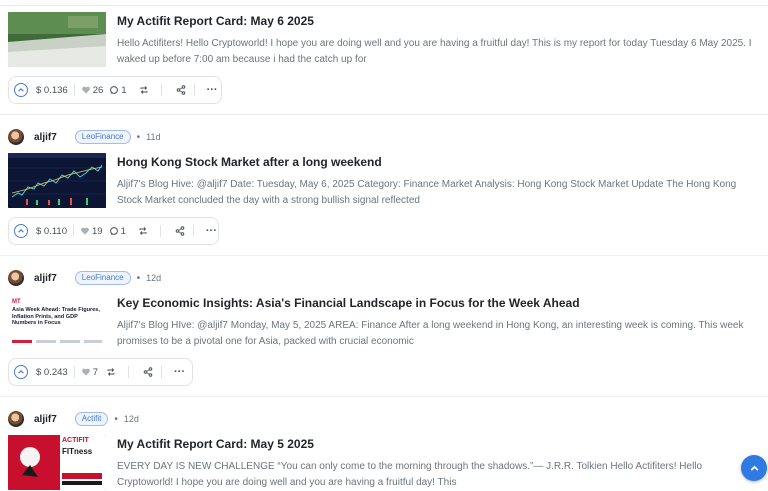 This screenshot has width=768, height=491. I want to click on post-title: My Actifit Report Card: May 6 2025, so click(215, 21).